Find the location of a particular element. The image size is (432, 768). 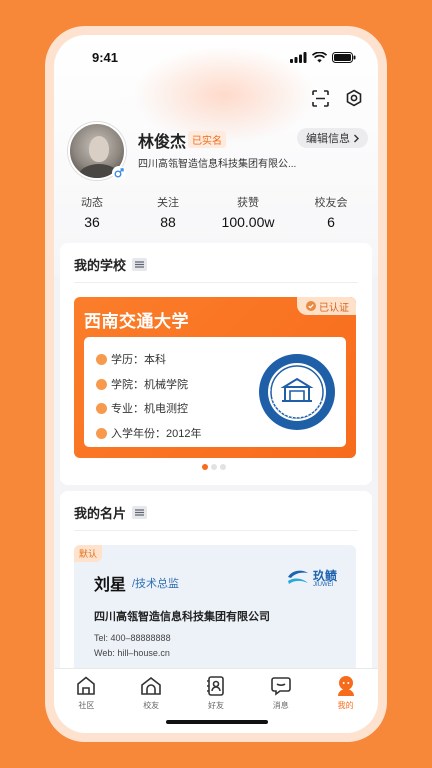

company-logo-icon is located at coordinates (298, 577).